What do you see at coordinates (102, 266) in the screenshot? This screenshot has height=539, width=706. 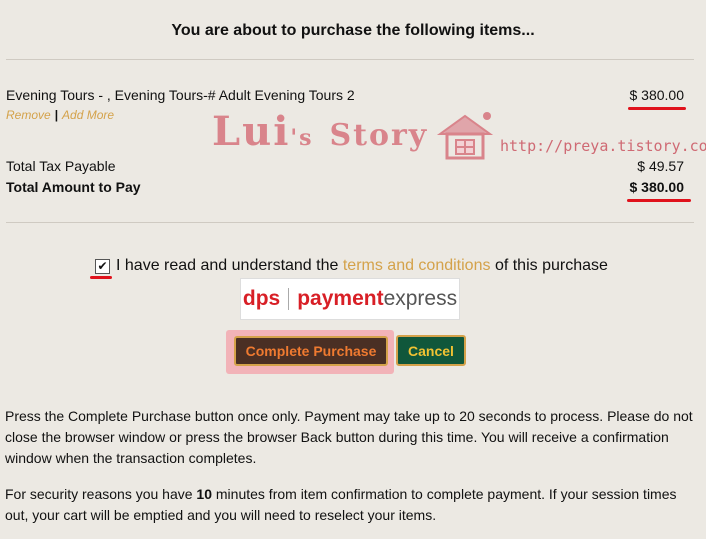 I see `terms-checkbox: ✔` at bounding box center [102, 266].